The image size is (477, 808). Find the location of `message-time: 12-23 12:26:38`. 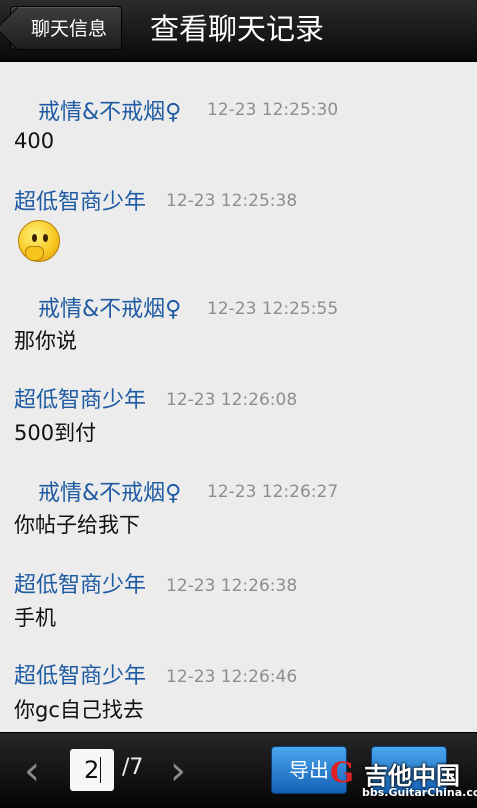

message-time: 12-23 12:26:38 is located at coordinates (232, 586).